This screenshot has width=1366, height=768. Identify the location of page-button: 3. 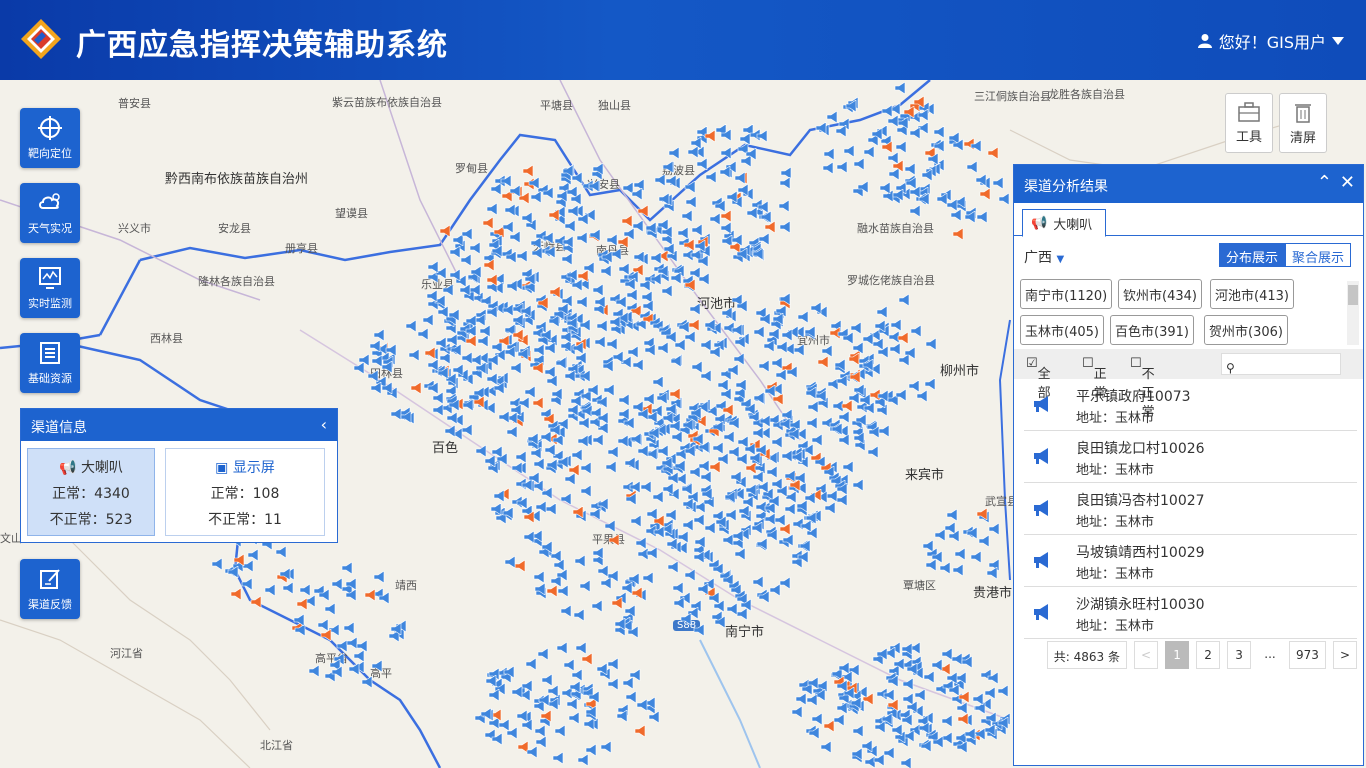
(1239, 655).